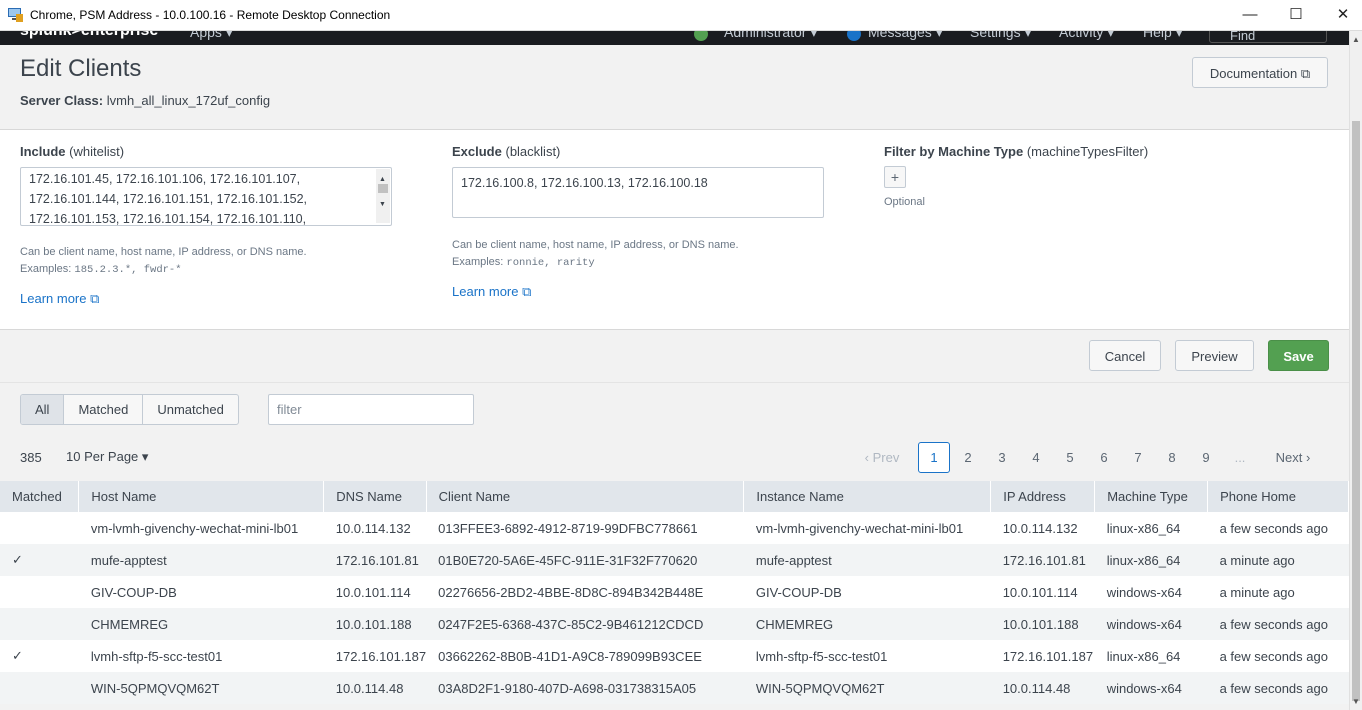  I want to click on splunk-logo: splunk>enterprise, so click(89, 35).